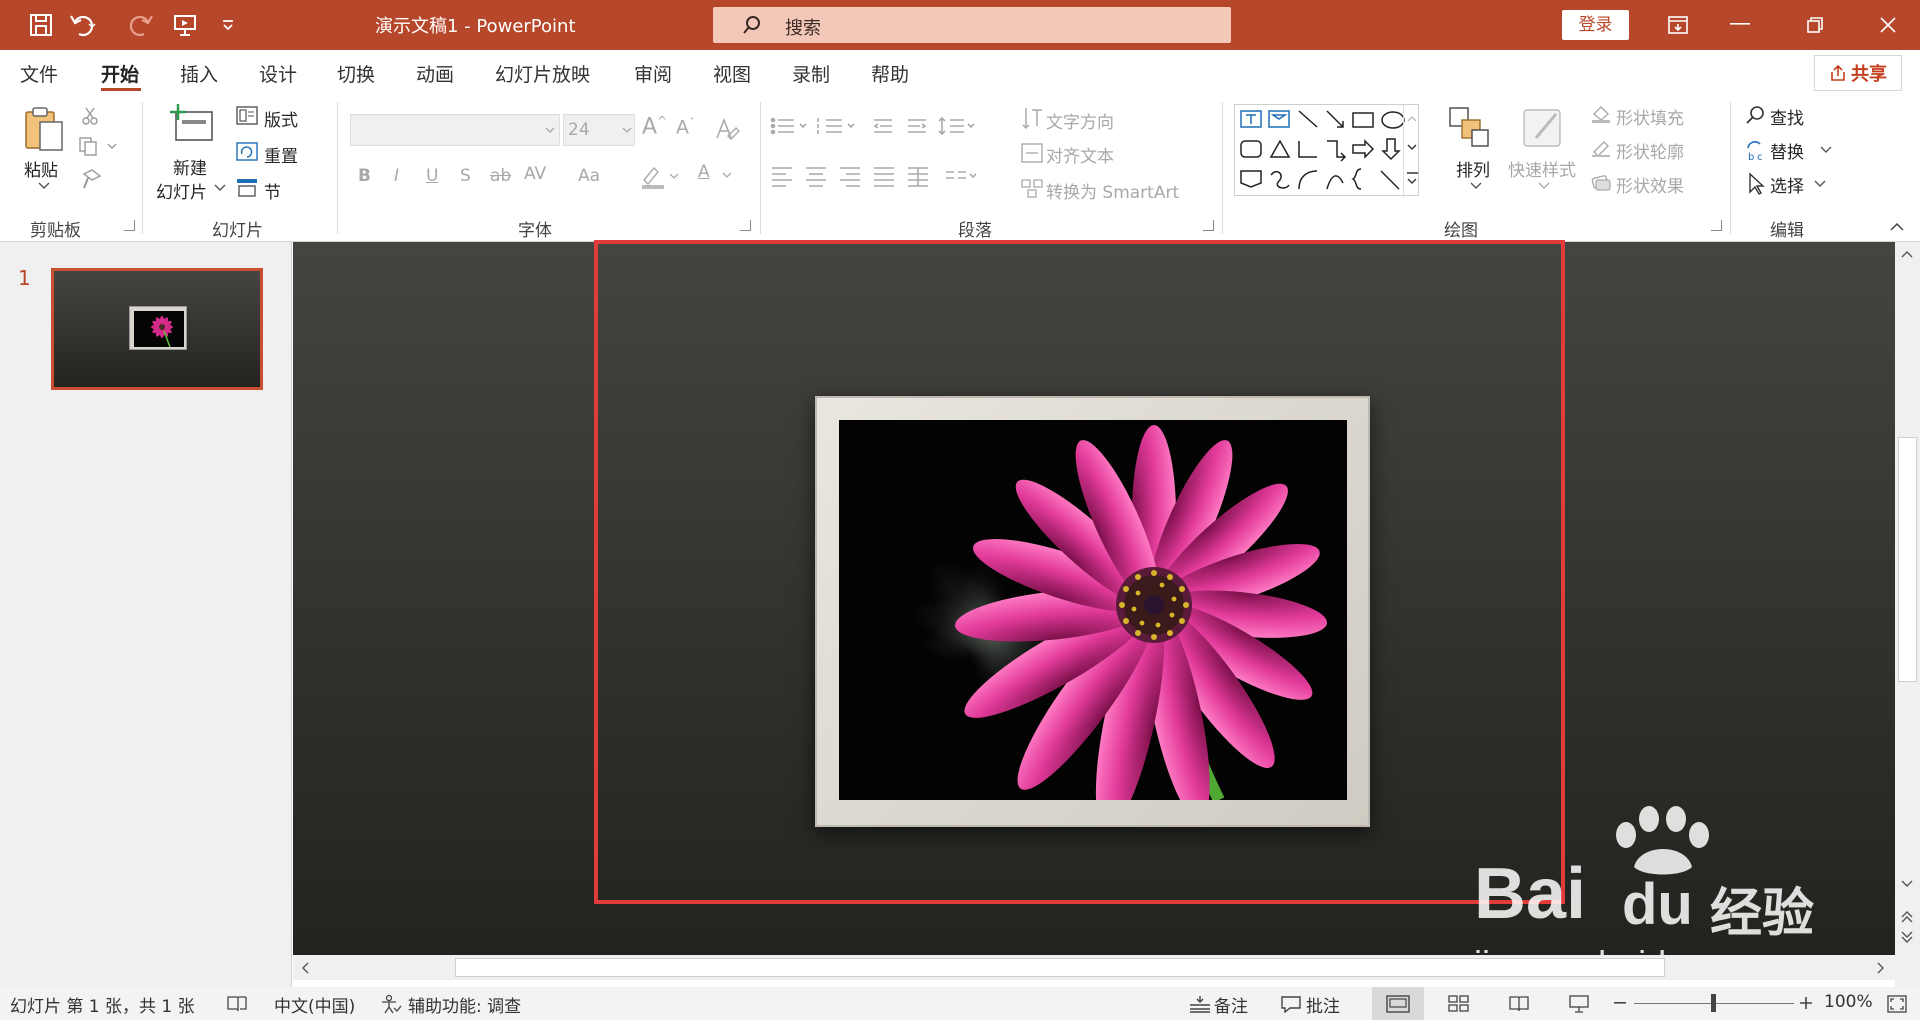  What do you see at coordinates (247, 188) in the screenshot?
I see `section-icon` at bounding box center [247, 188].